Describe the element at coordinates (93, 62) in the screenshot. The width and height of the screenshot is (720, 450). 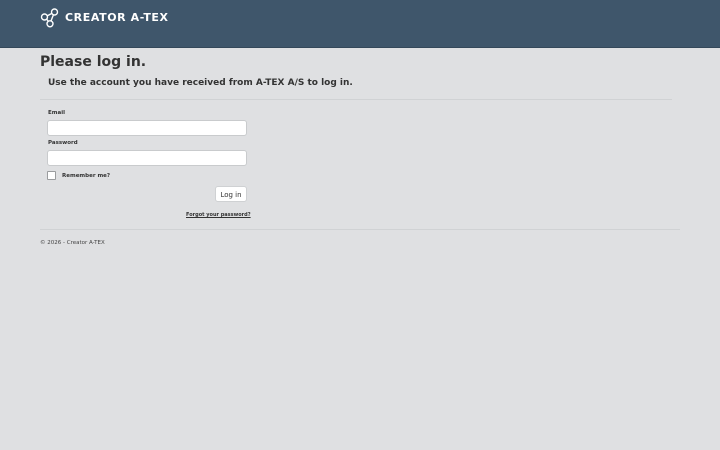
I see `page-title: Please log in.` at that location.